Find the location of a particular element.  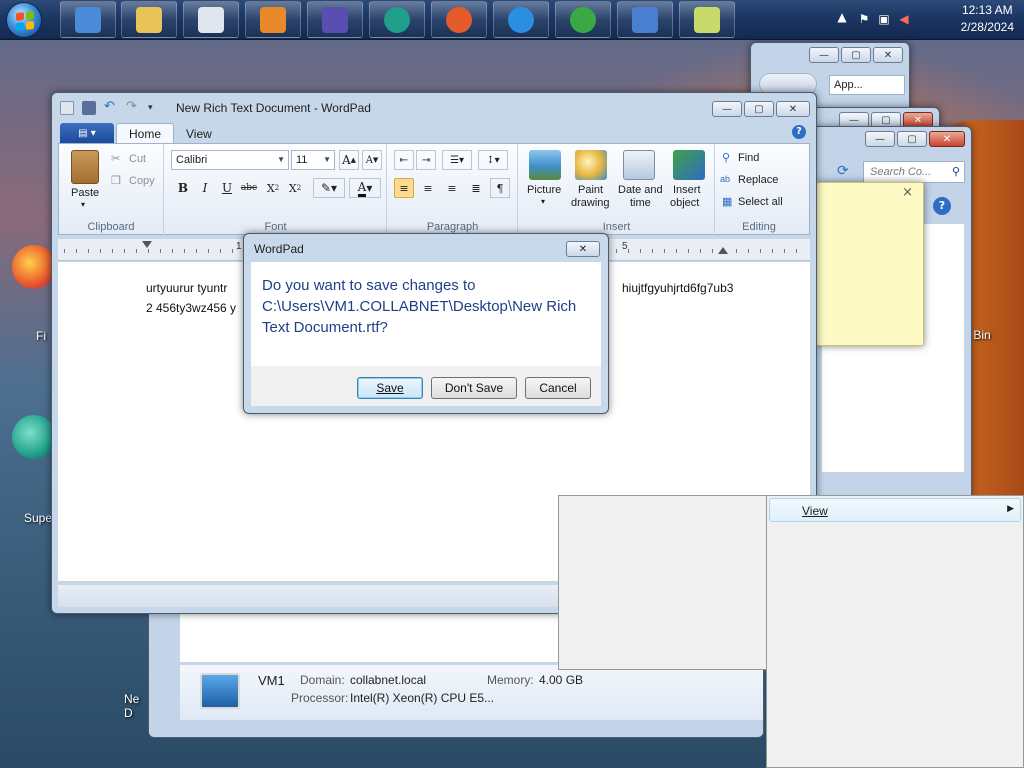

network-icon: ▣ is located at coordinates (884, 20).